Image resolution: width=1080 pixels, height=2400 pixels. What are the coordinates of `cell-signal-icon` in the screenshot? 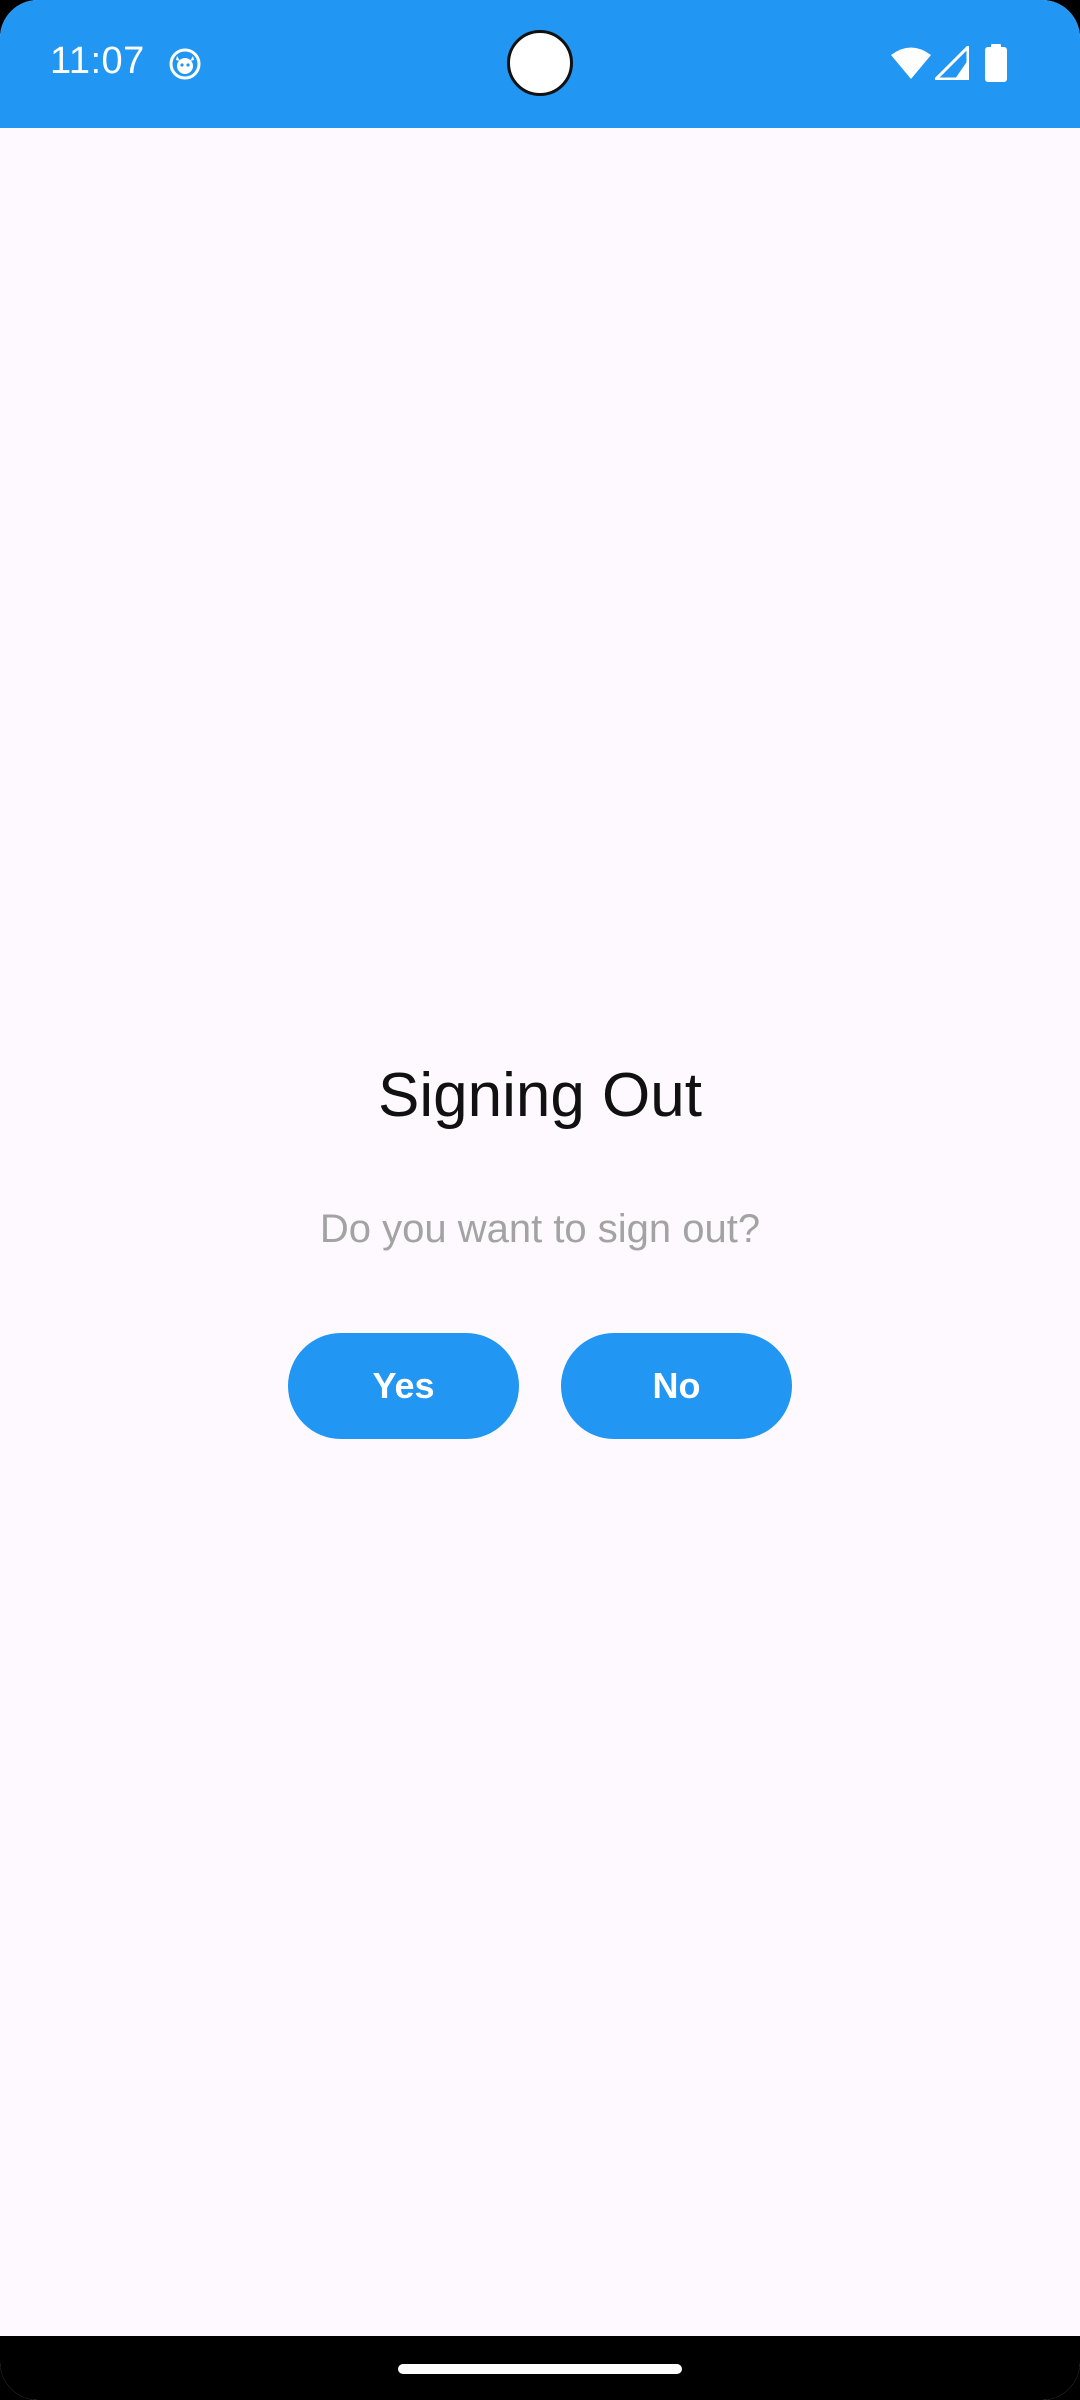 It's located at (952, 63).